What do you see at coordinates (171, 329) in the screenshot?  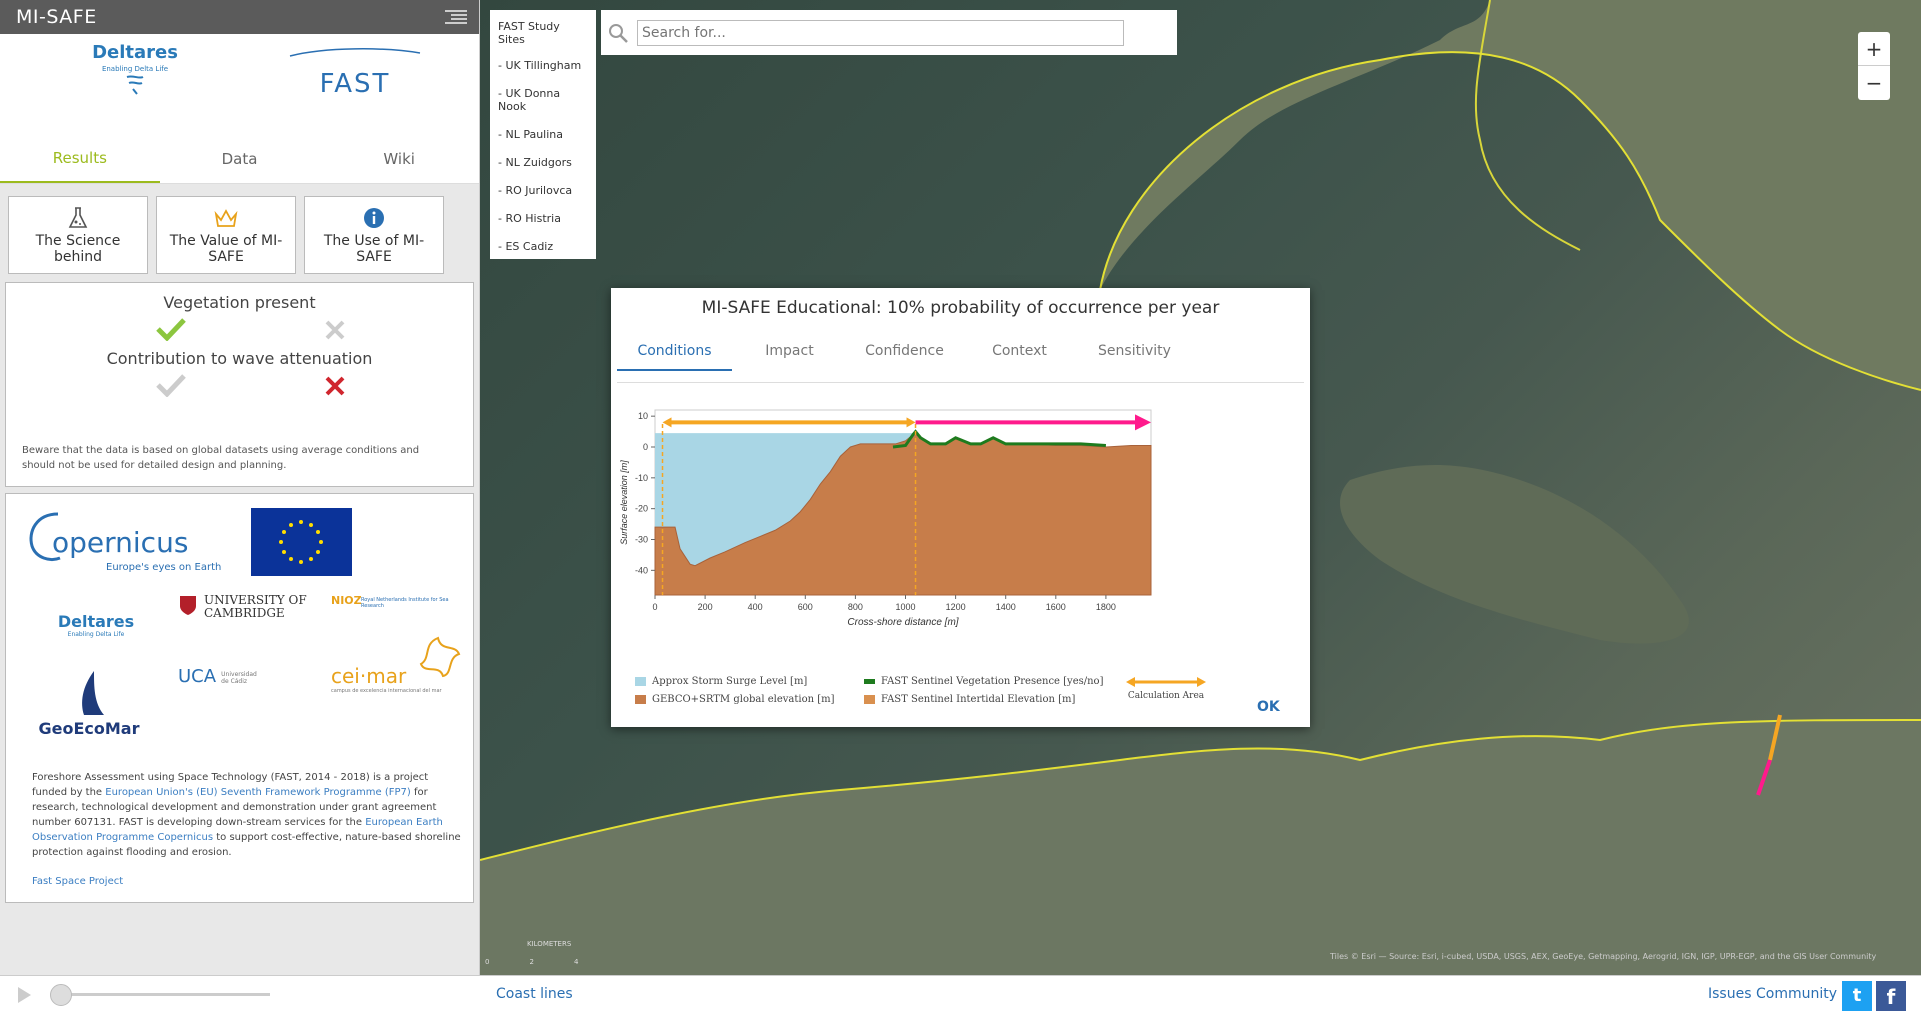 I see `check-icon` at bounding box center [171, 329].